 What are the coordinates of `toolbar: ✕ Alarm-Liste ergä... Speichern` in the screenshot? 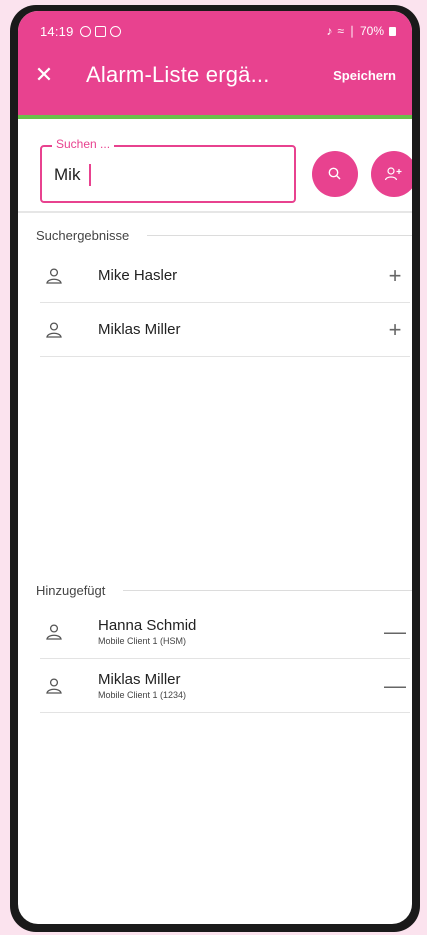 It's located at (215, 75).